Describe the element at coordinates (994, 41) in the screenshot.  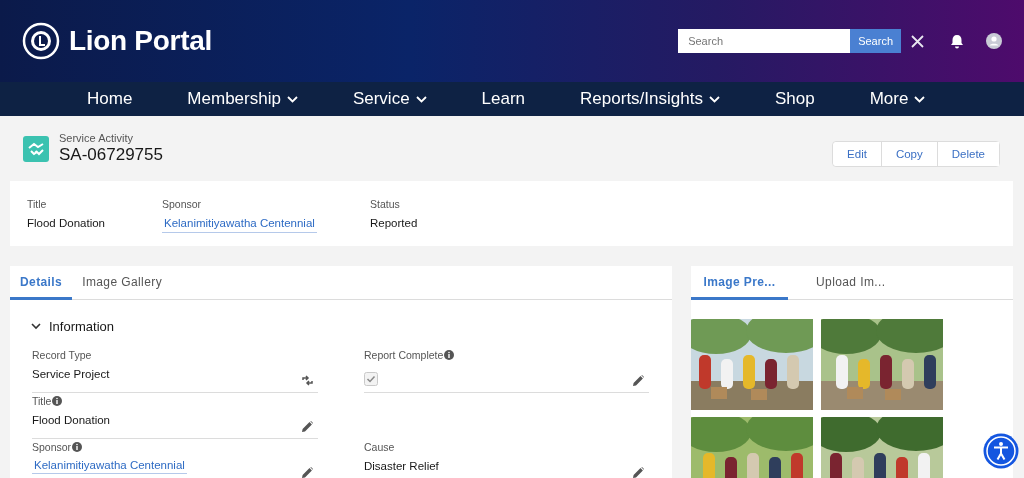
I see `avatar-icon` at that location.